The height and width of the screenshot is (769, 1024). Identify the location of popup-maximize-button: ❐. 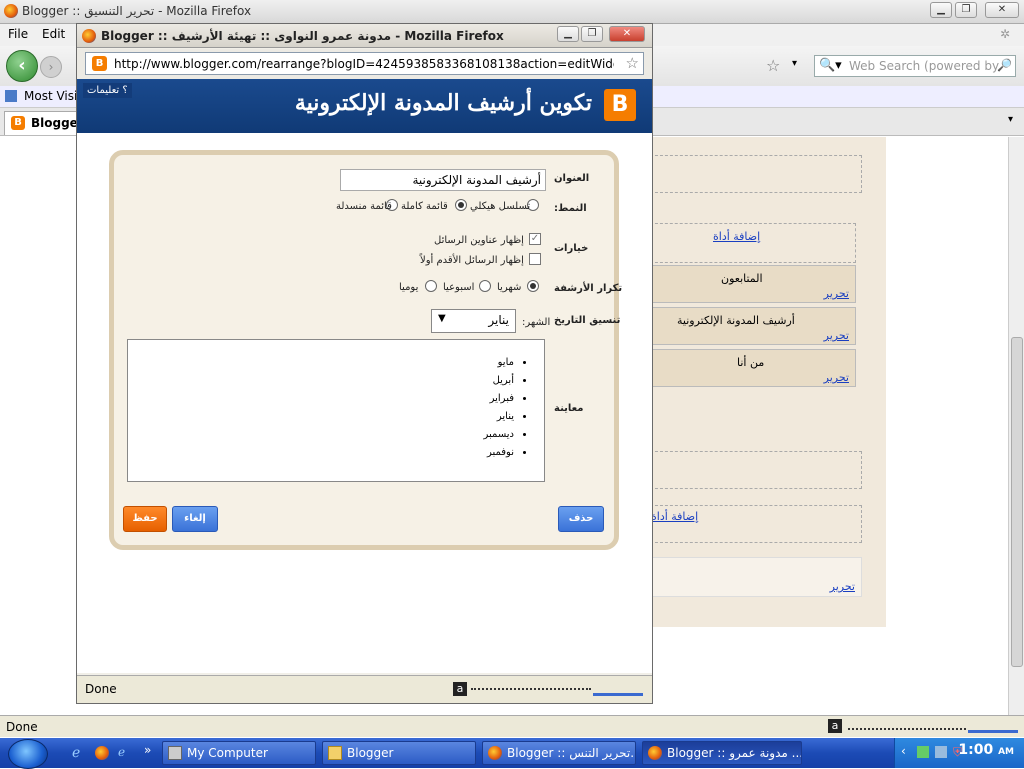
(592, 34).